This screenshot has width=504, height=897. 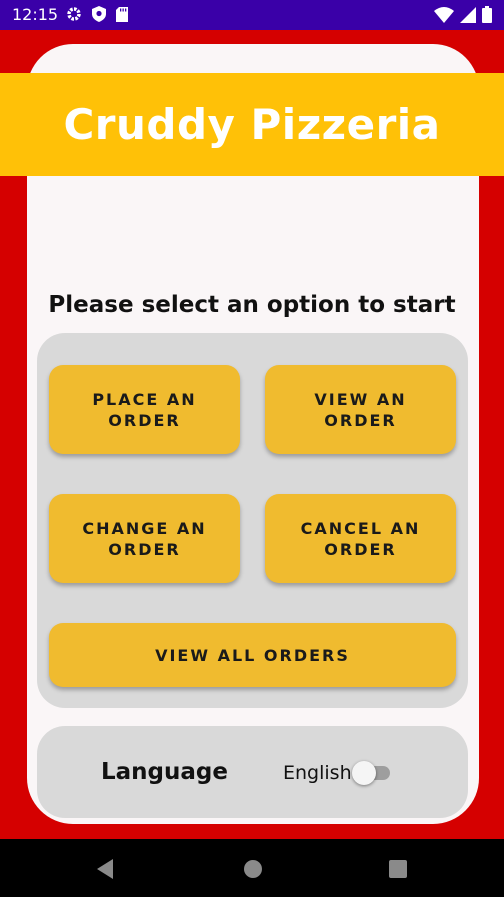 I want to click on battery-icon, so click(x=487, y=14).